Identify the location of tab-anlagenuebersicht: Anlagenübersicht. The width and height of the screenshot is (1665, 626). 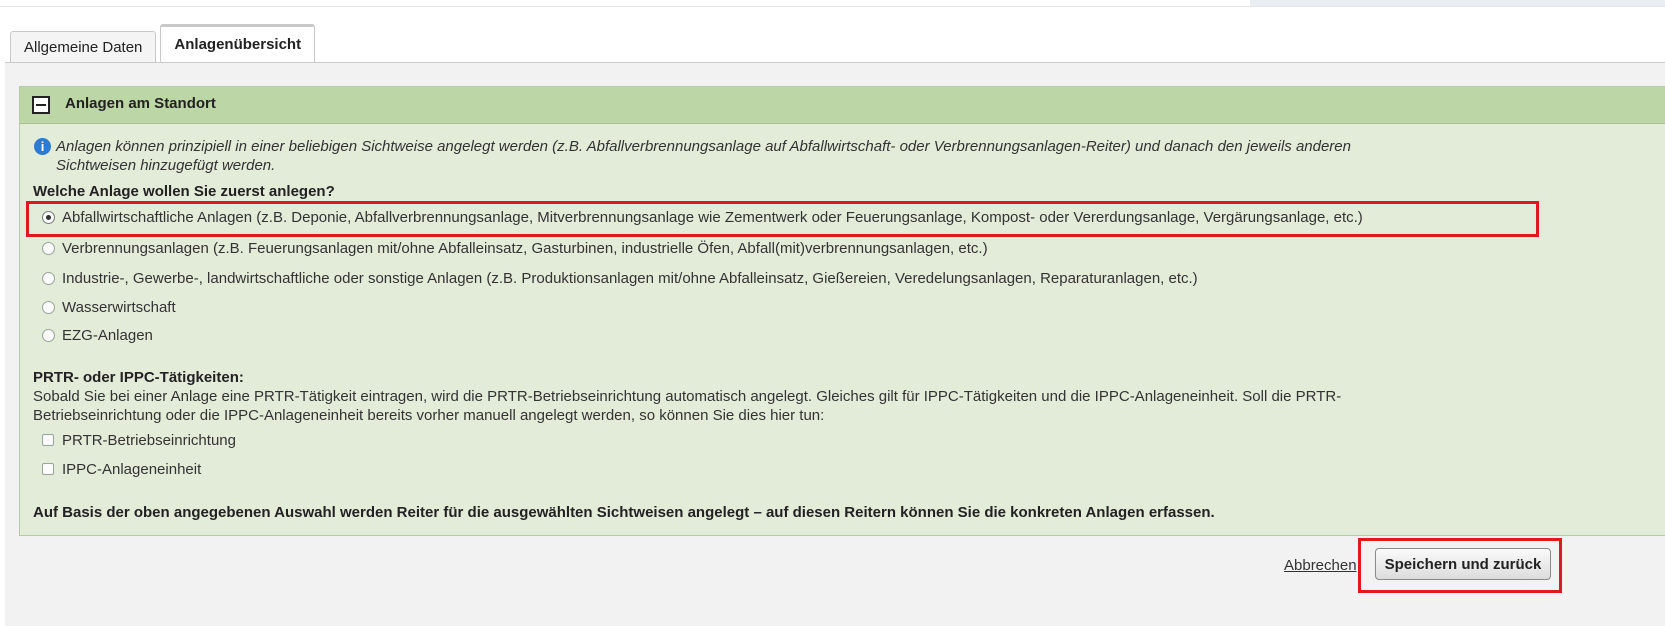
(238, 43).